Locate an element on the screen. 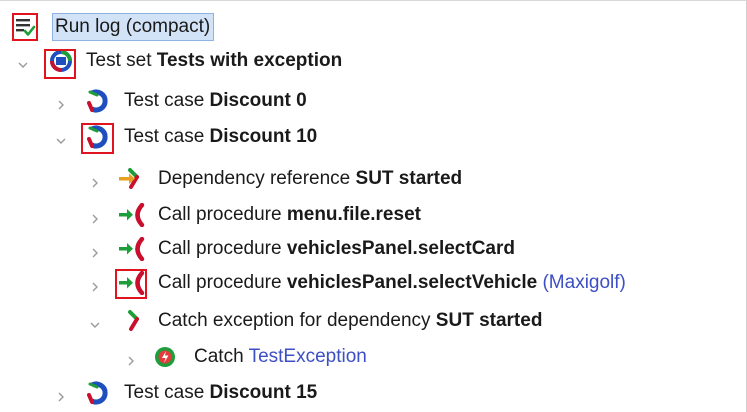  root-label: Run log (compact) is located at coordinates (133, 27).